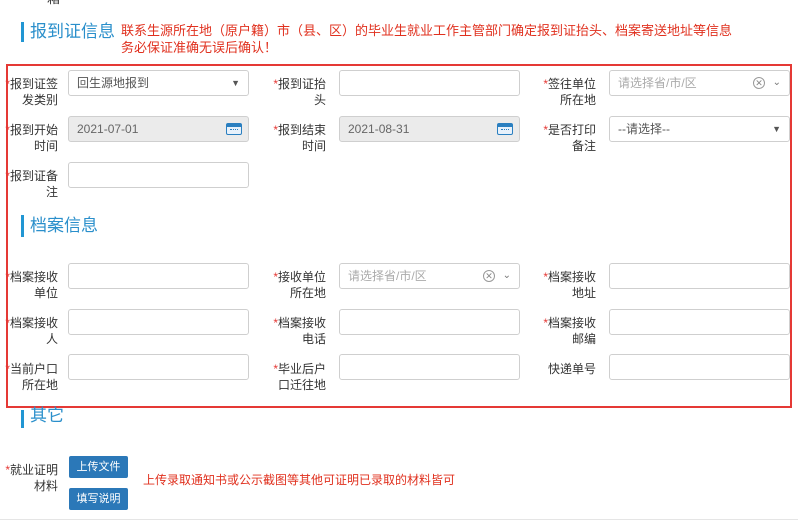  I want to click on sign-unit-label: *签往单位 所在地, so click(569, 92).